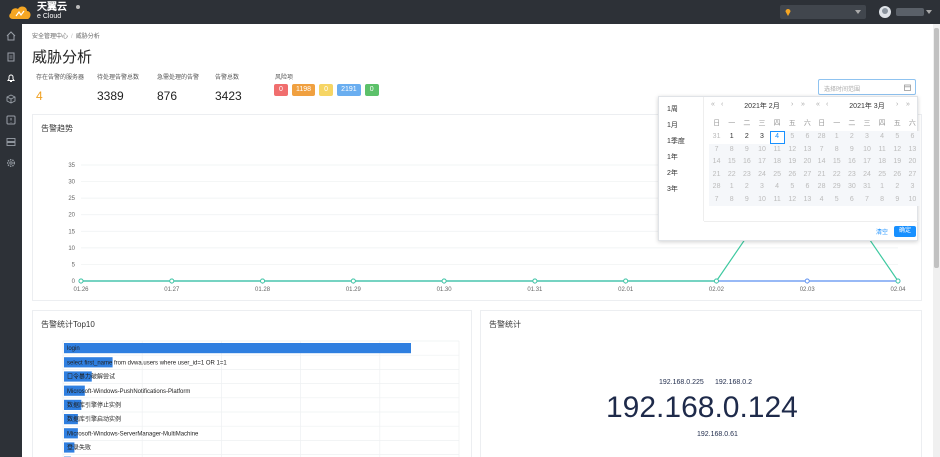 The image size is (940, 457). I want to click on next-month-icon: ›, so click(897, 104).